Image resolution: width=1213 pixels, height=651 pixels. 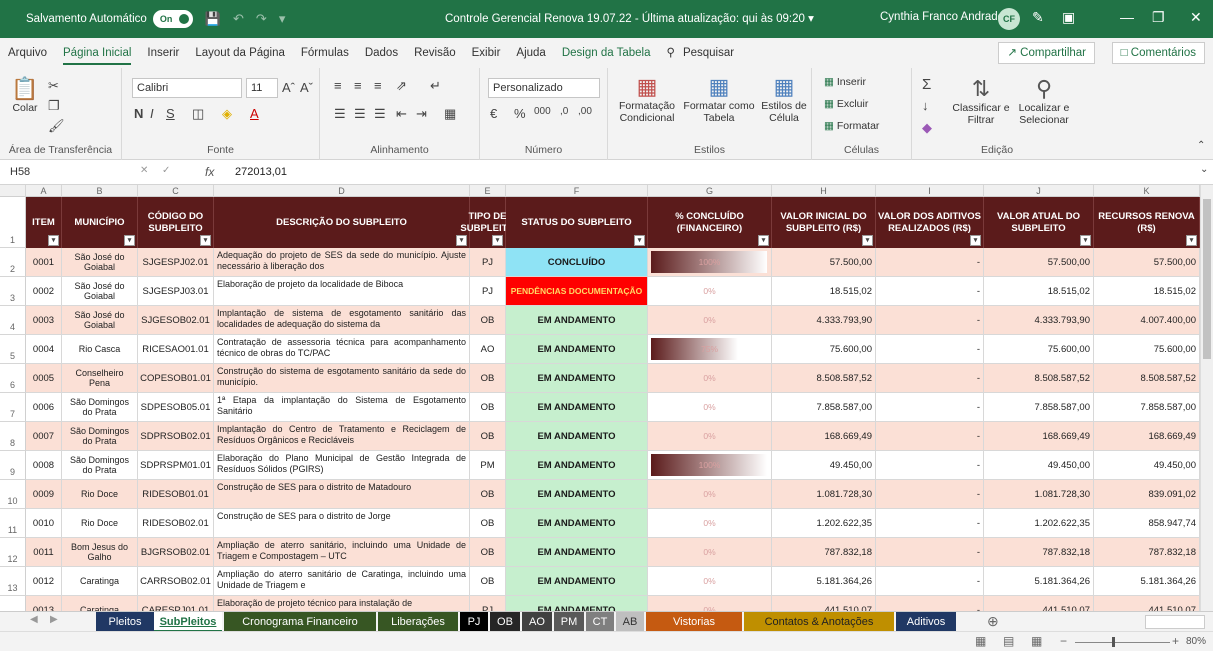 I want to click on format-as-table-button: ▦ Formatar como Tabela, so click(x=719, y=99).